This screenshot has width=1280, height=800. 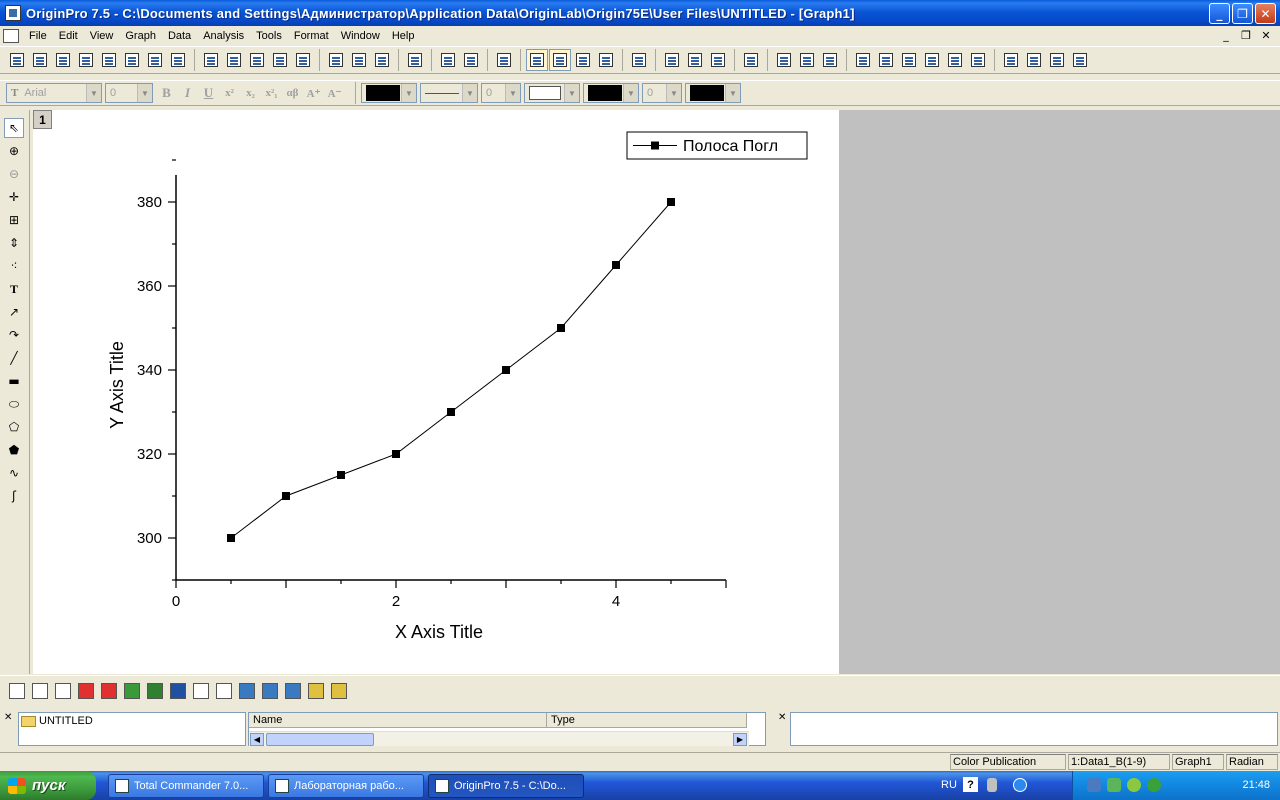 I want to click on polygon-tool: ⬠, so click(x=14, y=427).